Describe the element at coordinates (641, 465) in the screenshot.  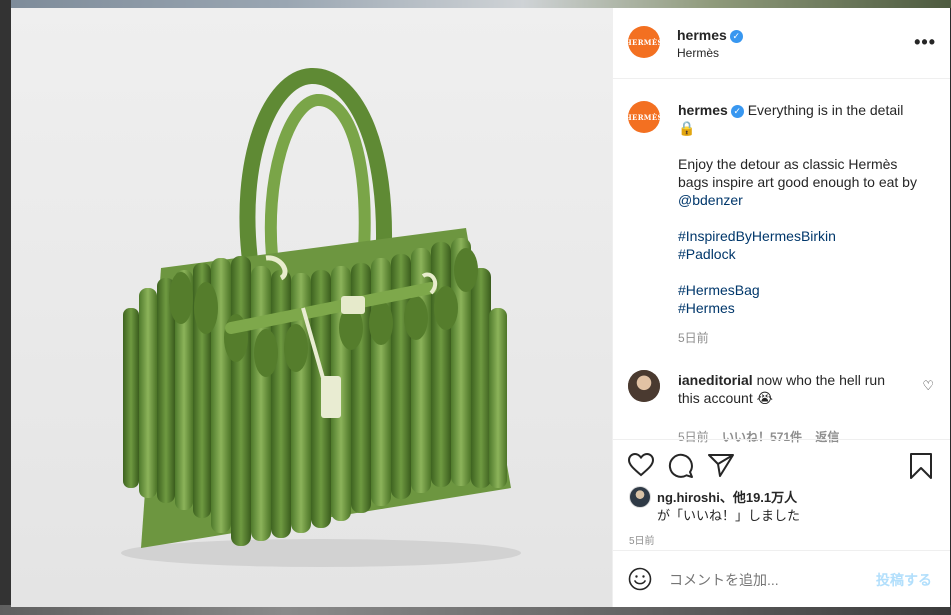
I see `heart-icon` at that location.